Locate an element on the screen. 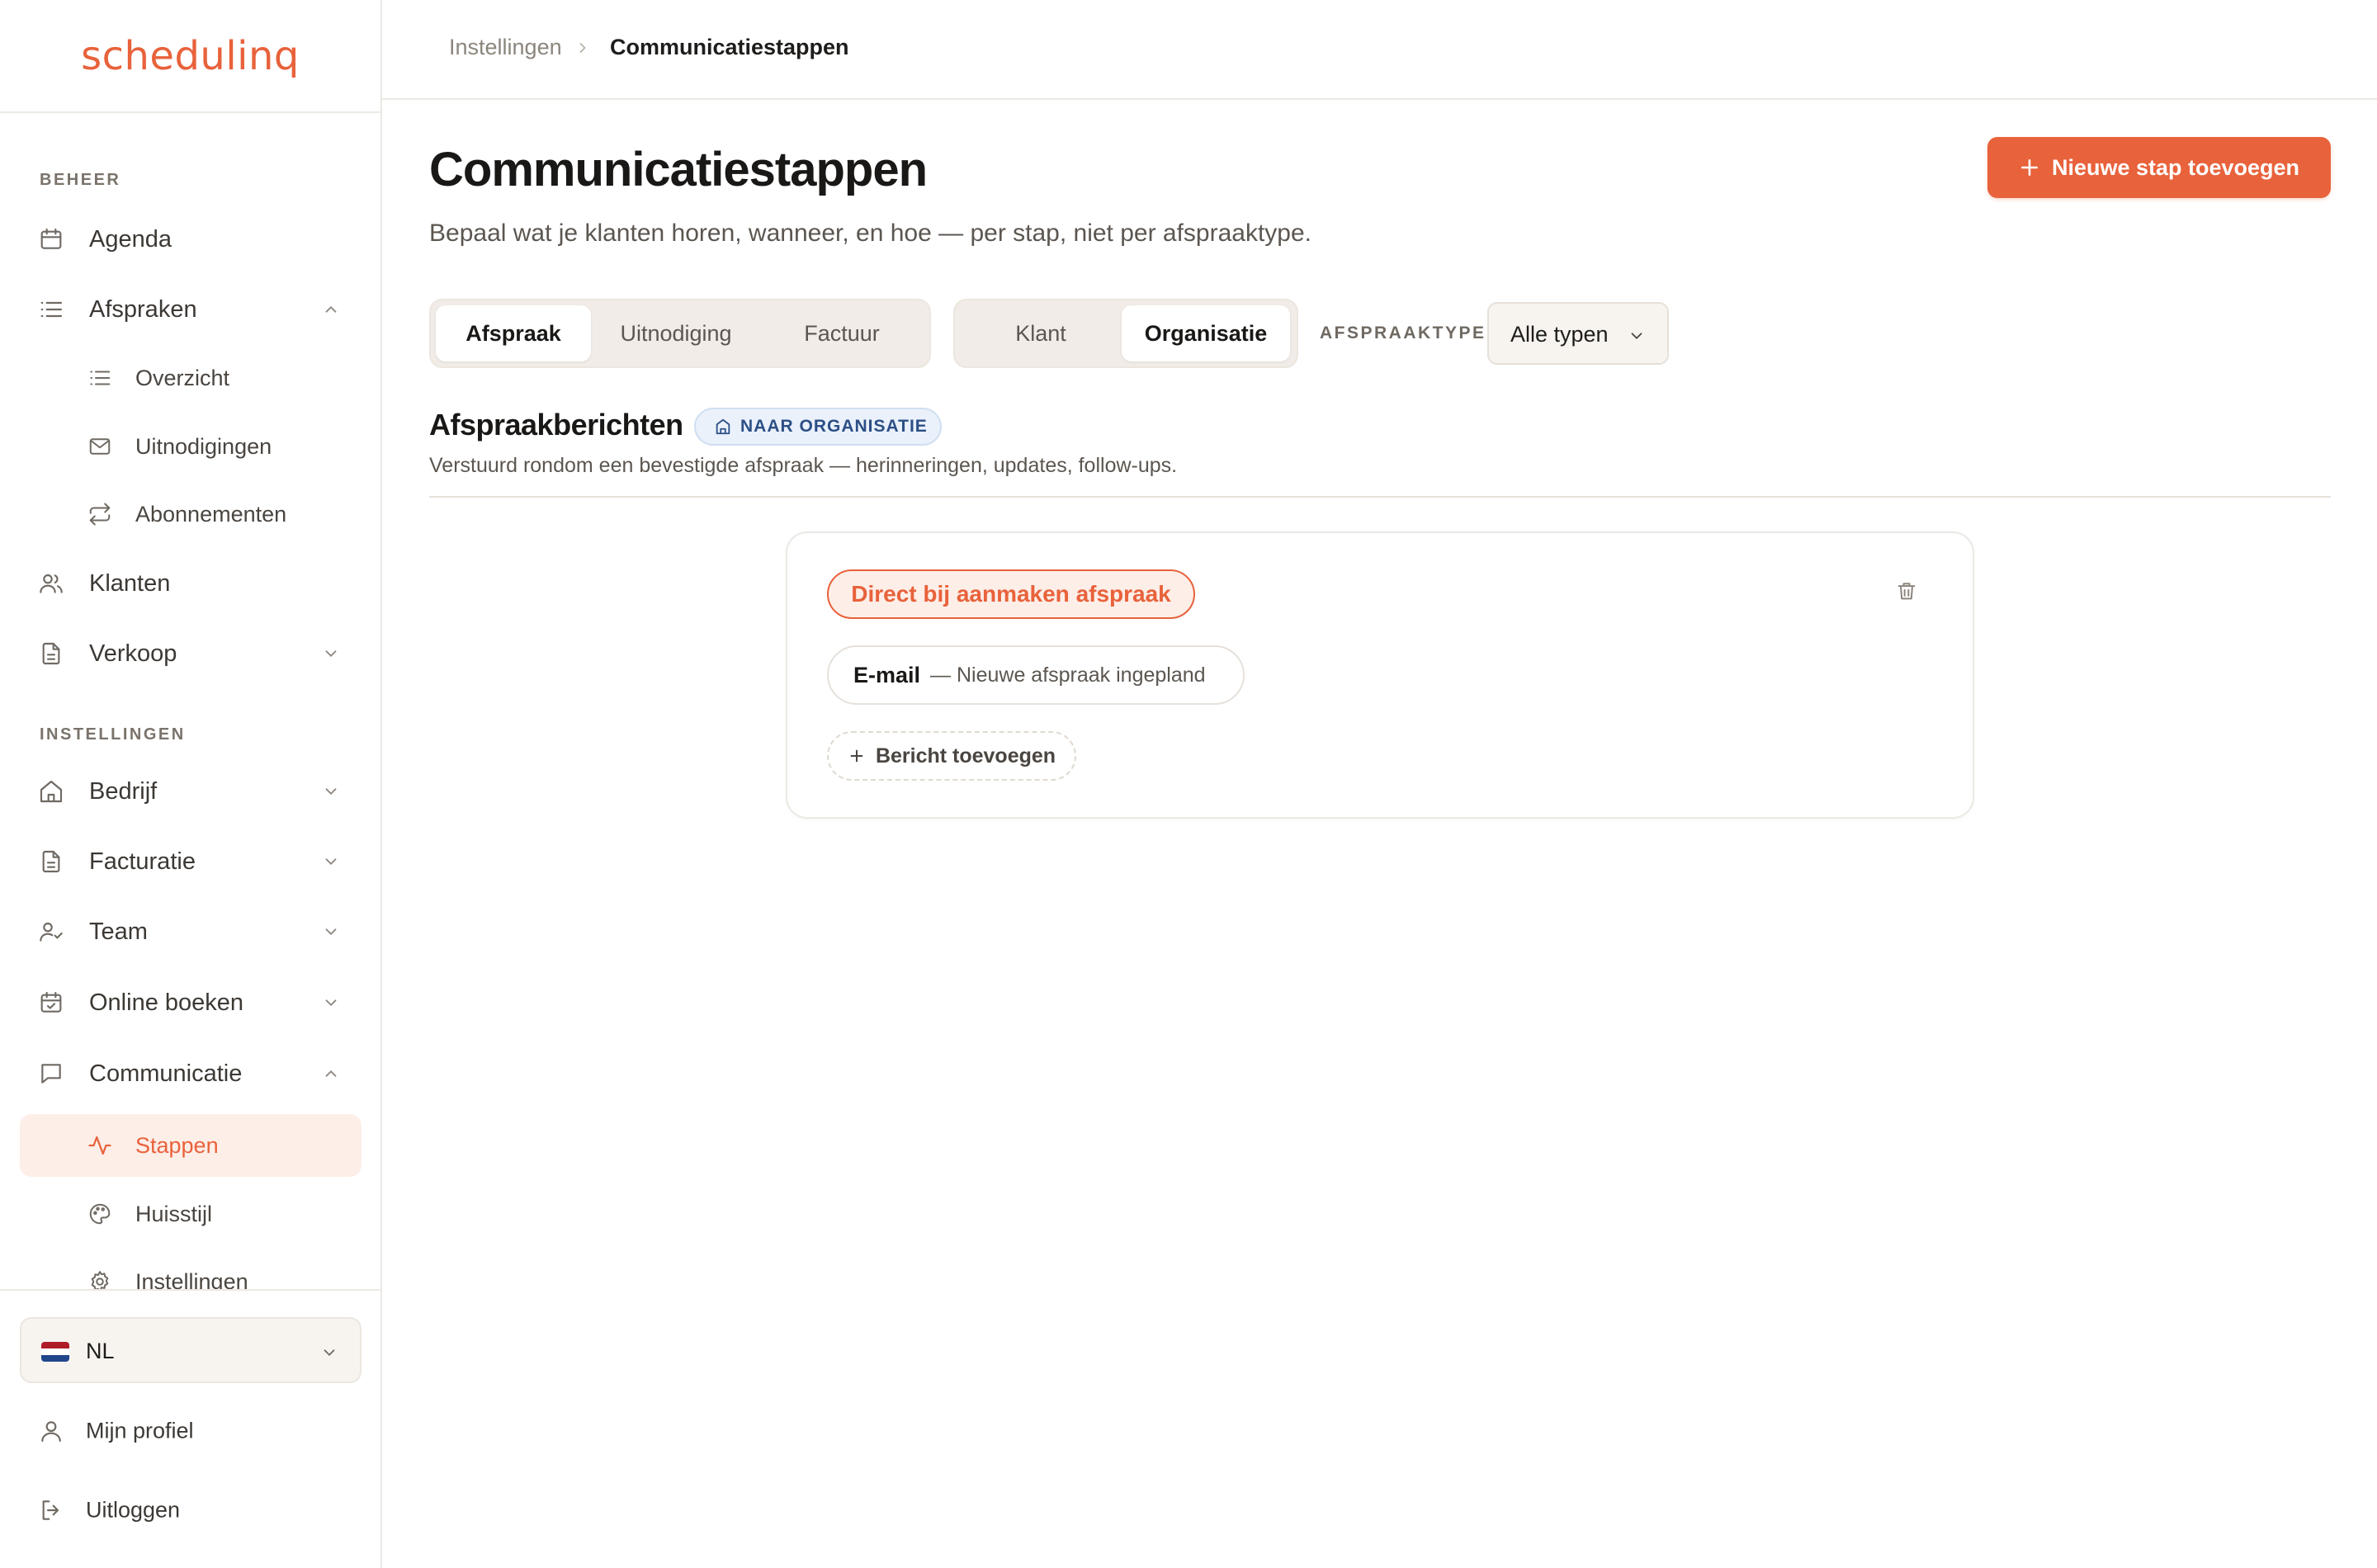 The height and width of the screenshot is (1568, 2377). add-message-button: Bericht toevoegen is located at coordinates (951, 756).